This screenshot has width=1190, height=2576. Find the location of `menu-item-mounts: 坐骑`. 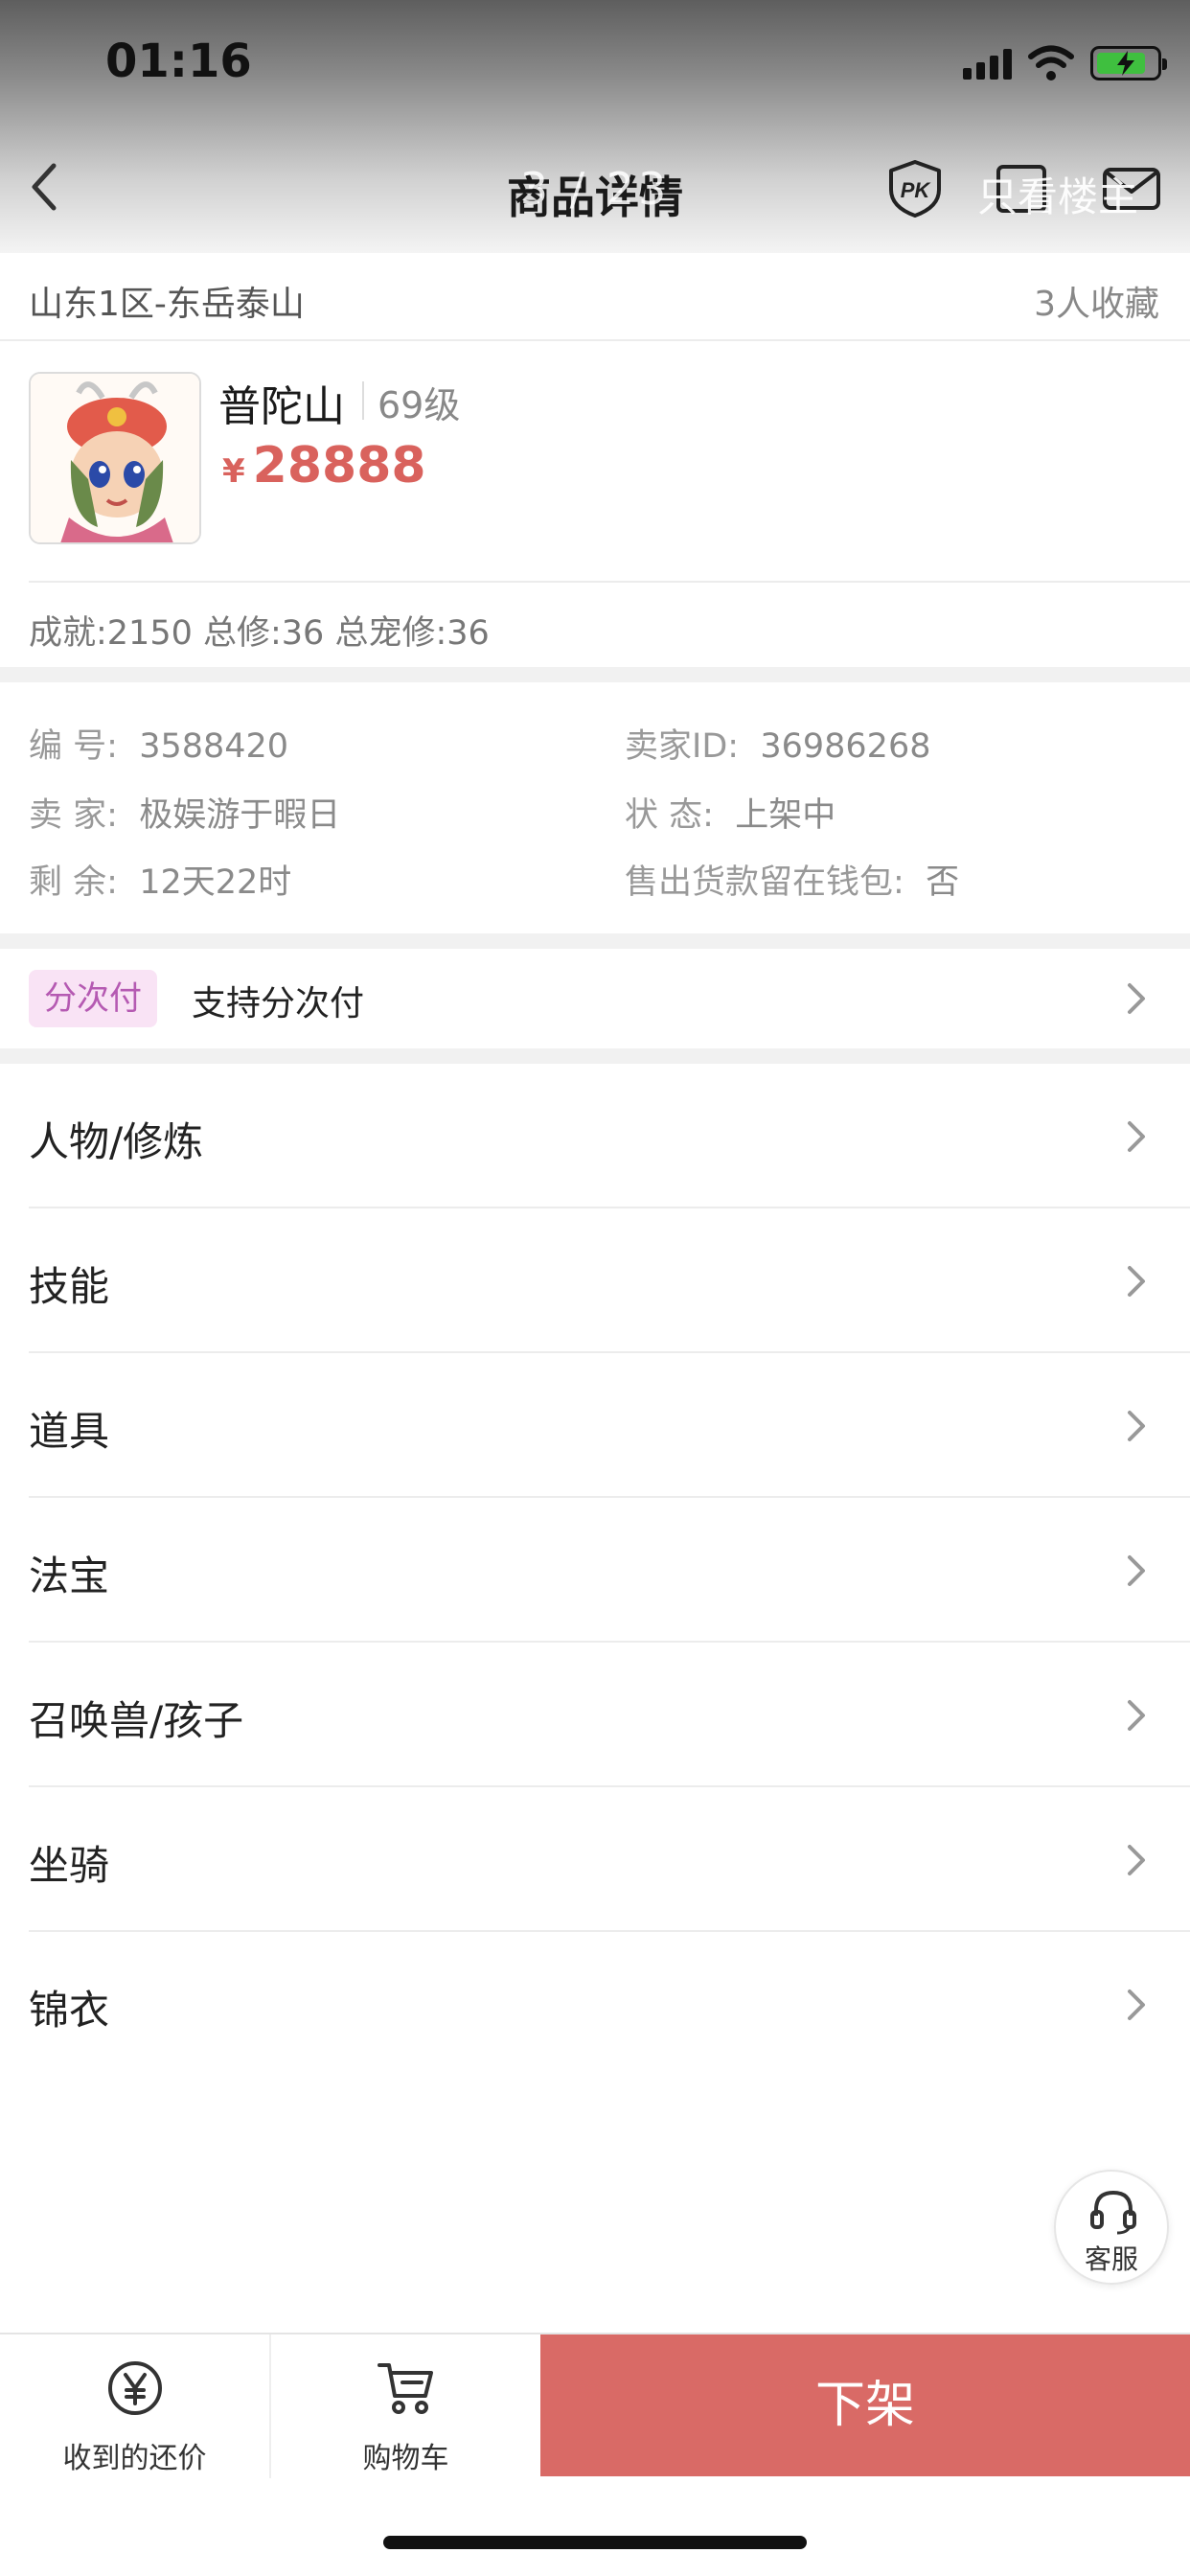

menu-item-mounts: 坐骑 is located at coordinates (595, 1859).